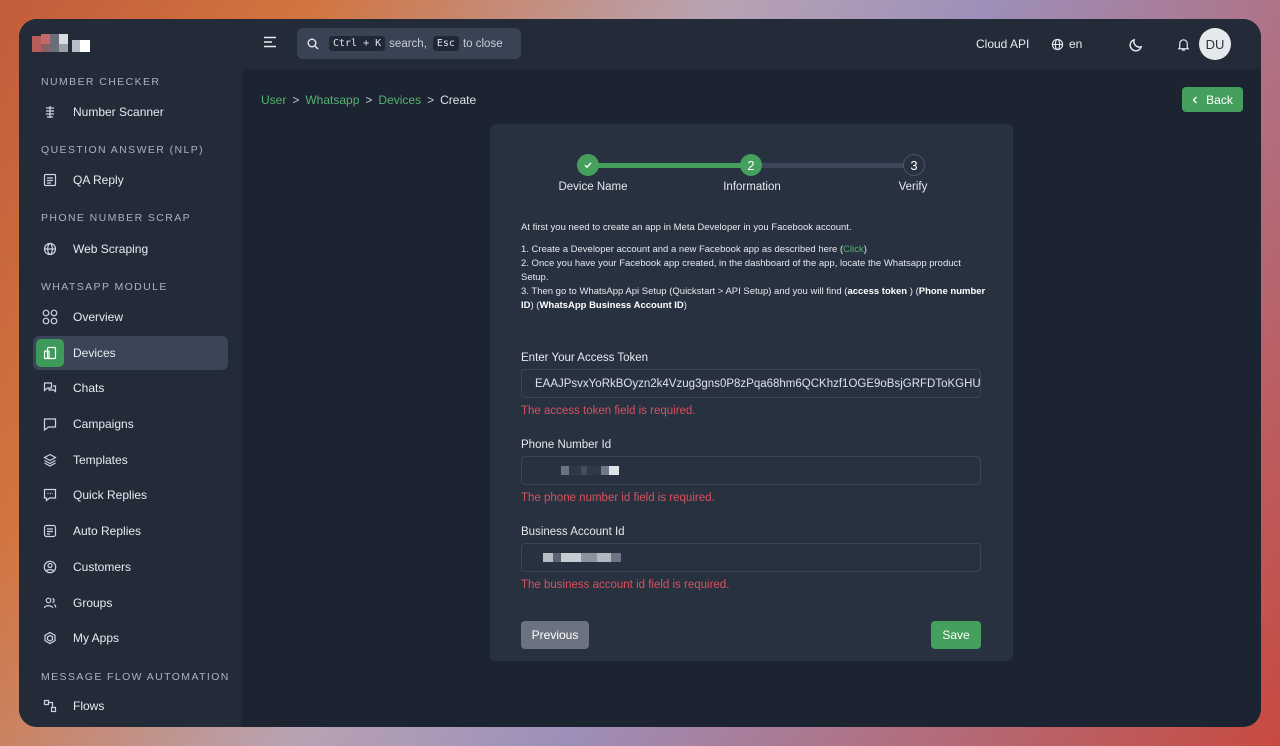  Describe the element at coordinates (50, 603) in the screenshot. I see `users-icon` at that location.